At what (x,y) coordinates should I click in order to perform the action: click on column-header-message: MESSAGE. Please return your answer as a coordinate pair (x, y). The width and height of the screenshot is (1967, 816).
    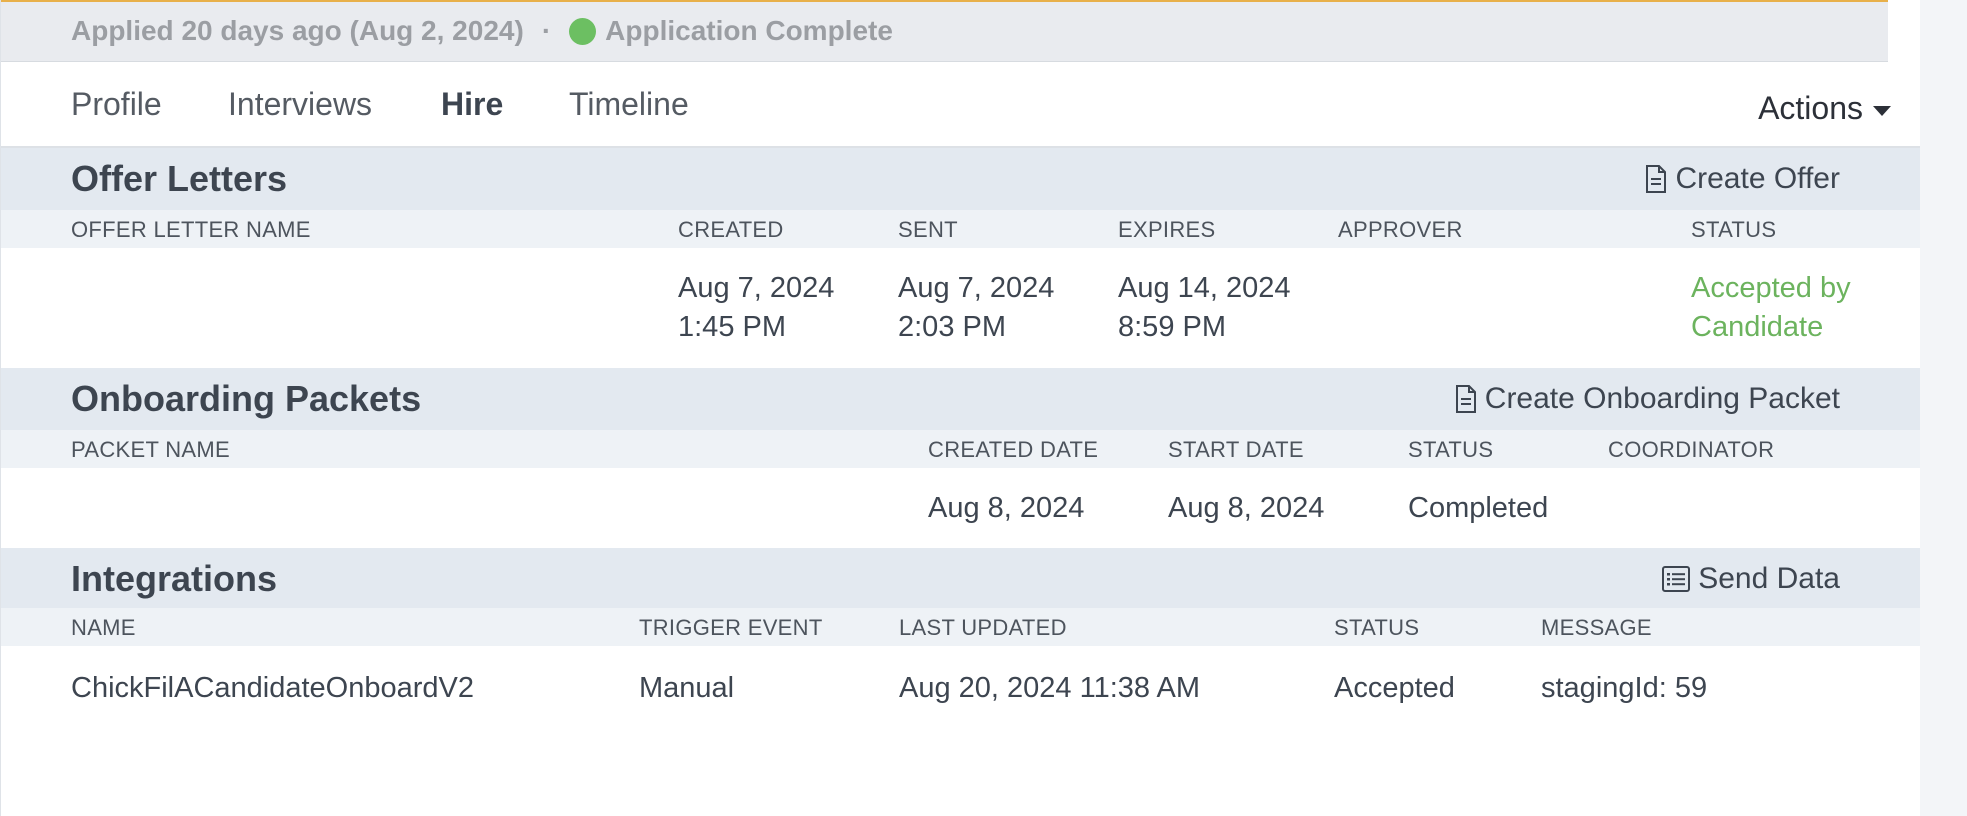
    Looking at the image, I should click on (1596, 627).